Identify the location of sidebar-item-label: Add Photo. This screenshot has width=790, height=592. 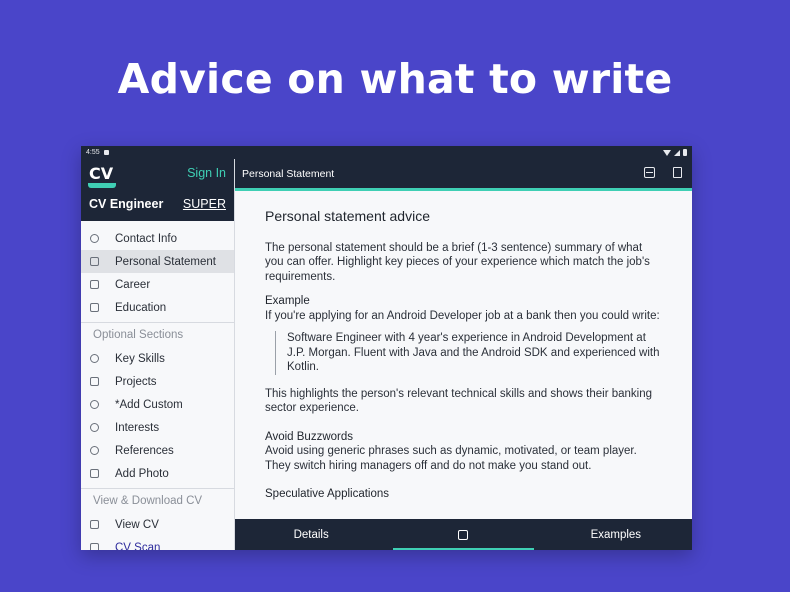
(142, 473).